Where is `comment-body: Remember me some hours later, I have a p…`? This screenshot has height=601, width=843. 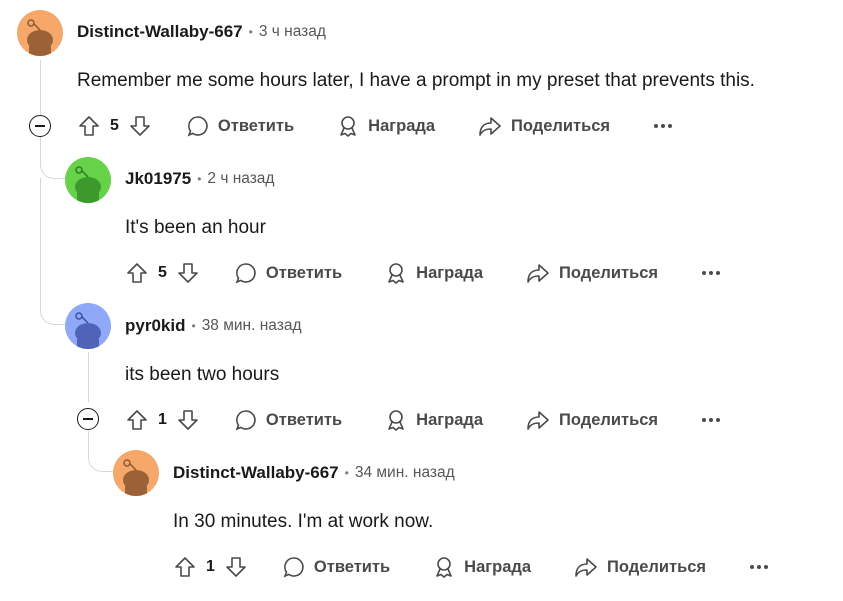 comment-body: Remember me some hours later, I have a p… is located at coordinates (416, 80).